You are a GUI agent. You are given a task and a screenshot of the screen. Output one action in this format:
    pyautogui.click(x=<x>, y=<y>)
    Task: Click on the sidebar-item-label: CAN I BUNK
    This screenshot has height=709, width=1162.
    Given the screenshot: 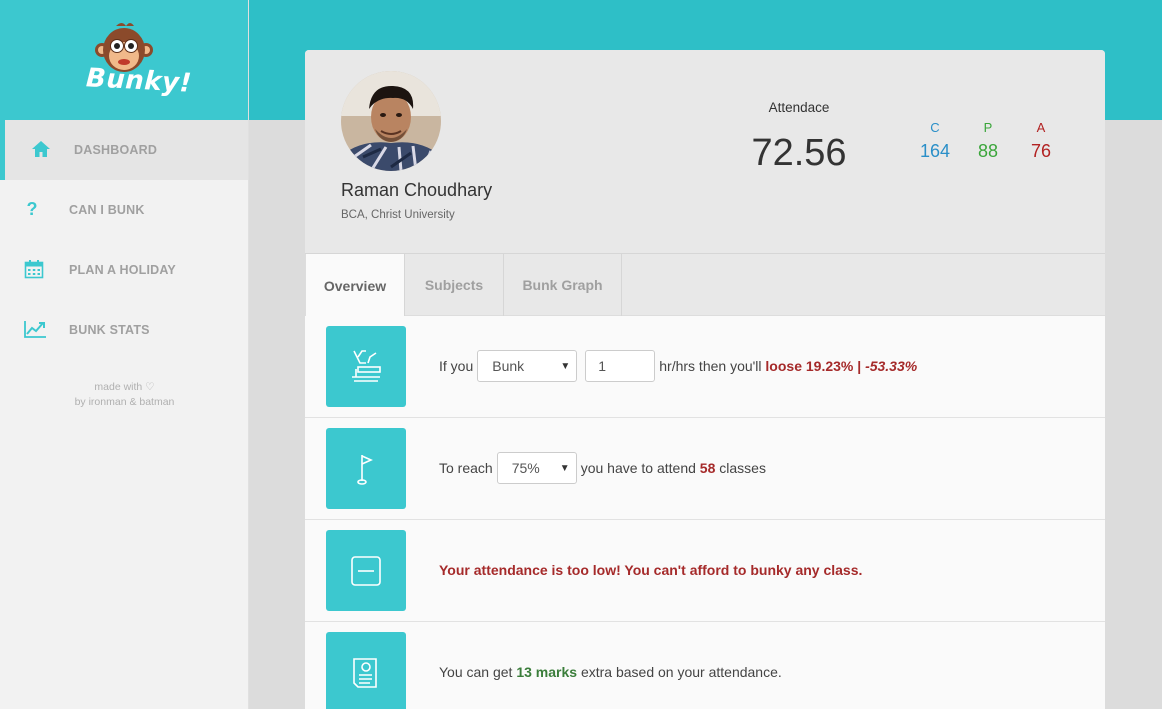 What is the action you would take?
    pyautogui.click(x=107, y=210)
    